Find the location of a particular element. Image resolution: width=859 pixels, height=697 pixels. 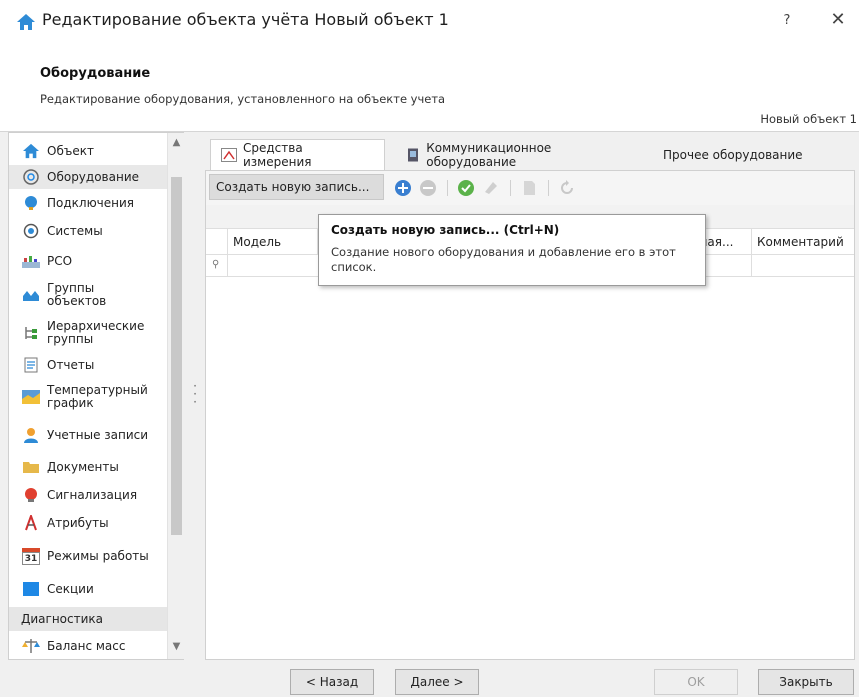

sidebar-item-equipment: Оборудование is located at coordinates (88, 177).